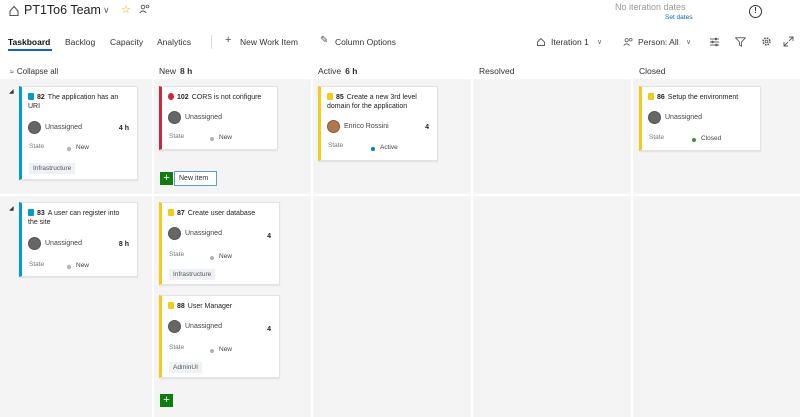  I want to click on card-title-text: CORS is not configure, so click(227, 97).